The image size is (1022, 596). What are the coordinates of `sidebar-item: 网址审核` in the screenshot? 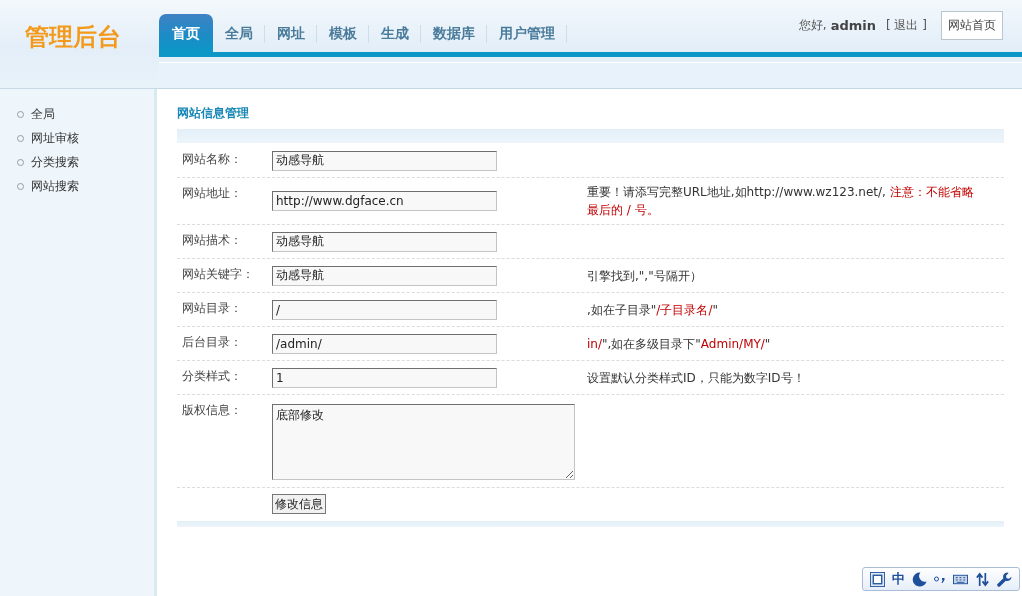 It's located at (85, 138).